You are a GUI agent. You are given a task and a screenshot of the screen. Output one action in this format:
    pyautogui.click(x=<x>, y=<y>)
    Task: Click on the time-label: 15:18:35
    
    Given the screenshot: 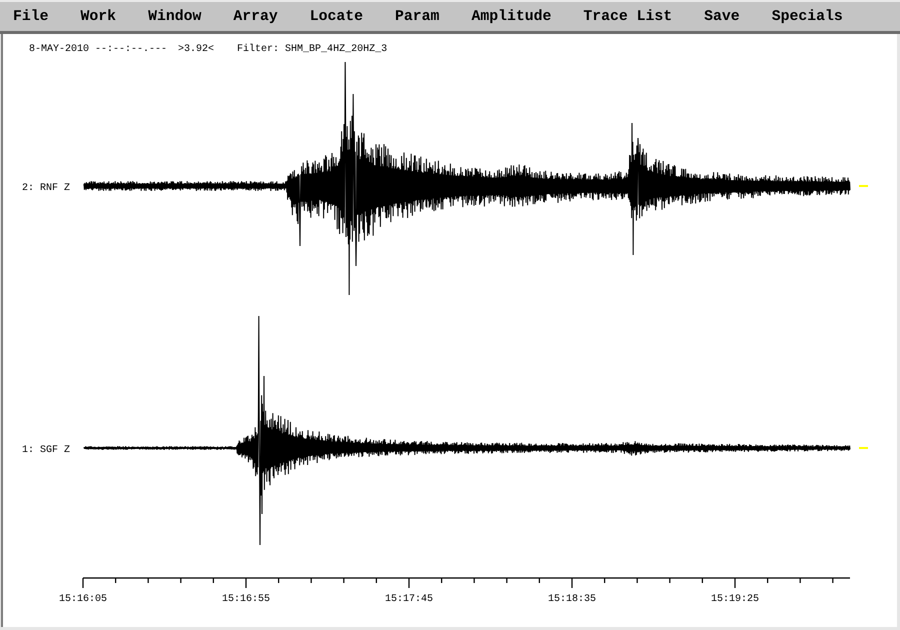 What is the action you would take?
    pyautogui.click(x=572, y=599)
    